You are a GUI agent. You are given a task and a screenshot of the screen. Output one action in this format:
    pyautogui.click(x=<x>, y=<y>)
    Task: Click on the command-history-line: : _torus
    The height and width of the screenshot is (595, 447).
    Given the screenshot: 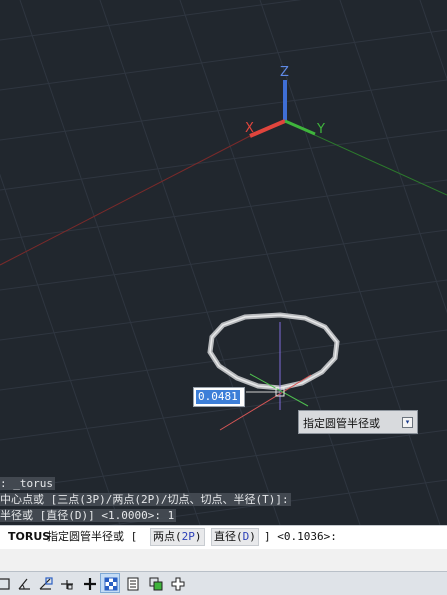 What is the action you would take?
    pyautogui.click(x=165, y=484)
    